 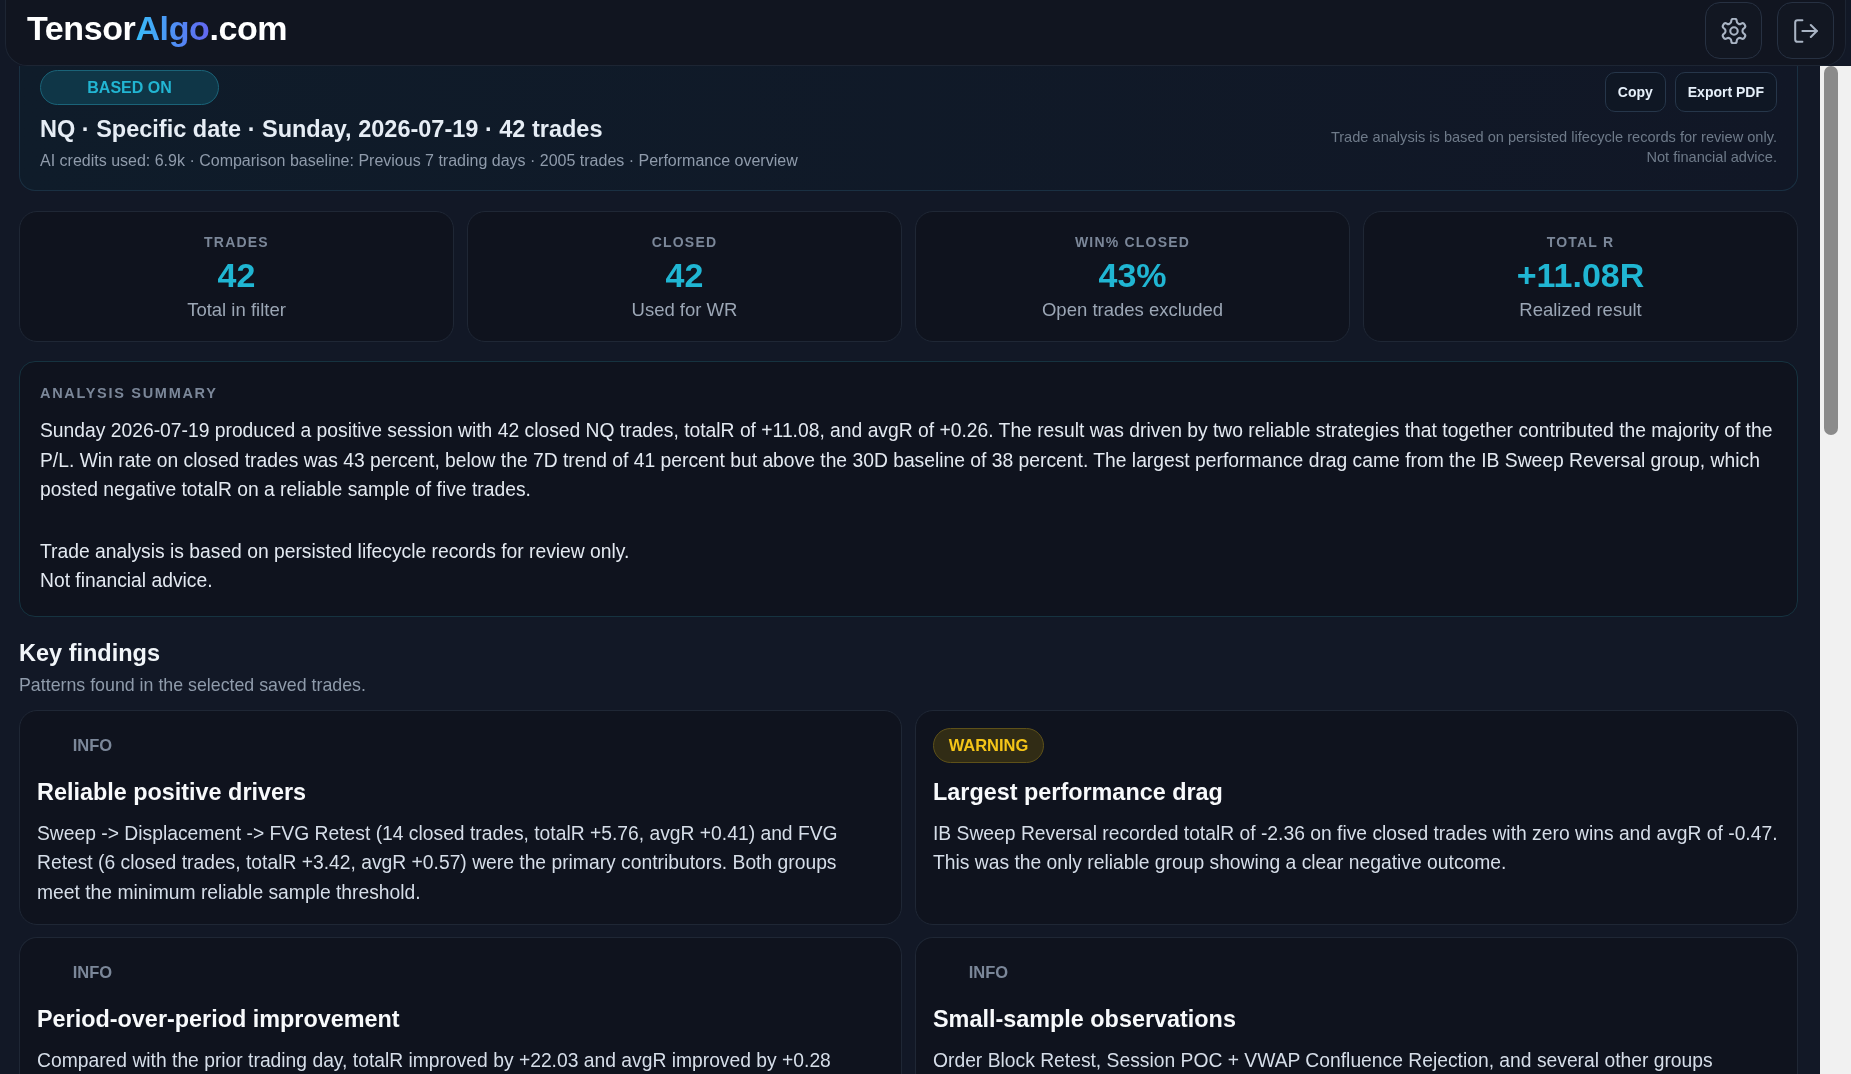 What do you see at coordinates (236, 310) in the screenshot?
I see `stat-caption: Total in filter` at bounding box center [236, 310].